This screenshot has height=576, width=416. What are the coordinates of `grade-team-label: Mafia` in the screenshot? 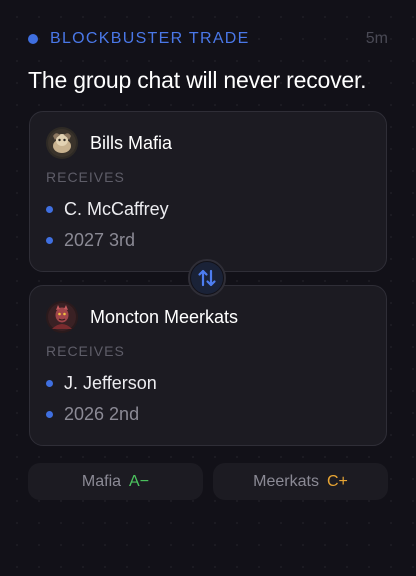 It's located at (101, 481).